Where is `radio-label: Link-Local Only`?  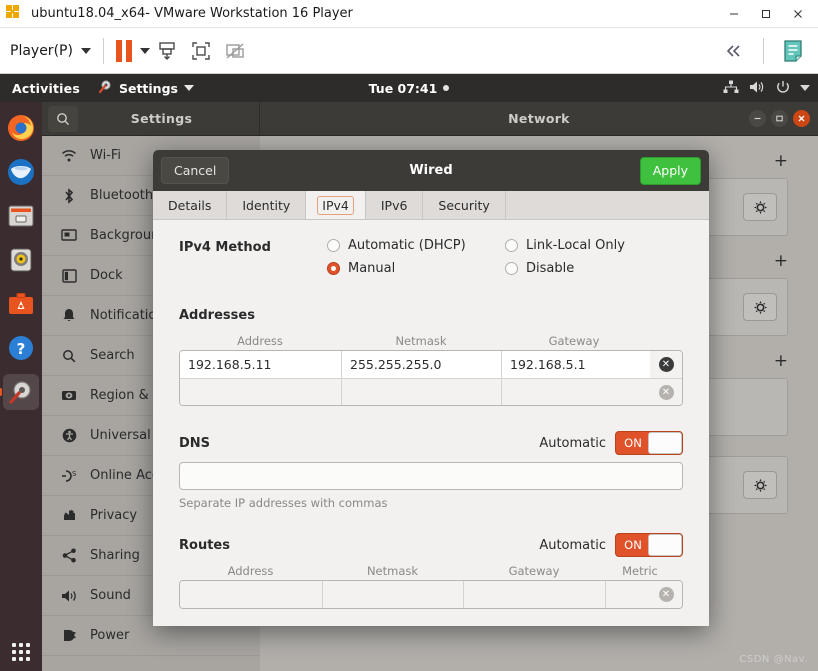 radio-label: Link-Local Only is located at coordinates (575, 245).